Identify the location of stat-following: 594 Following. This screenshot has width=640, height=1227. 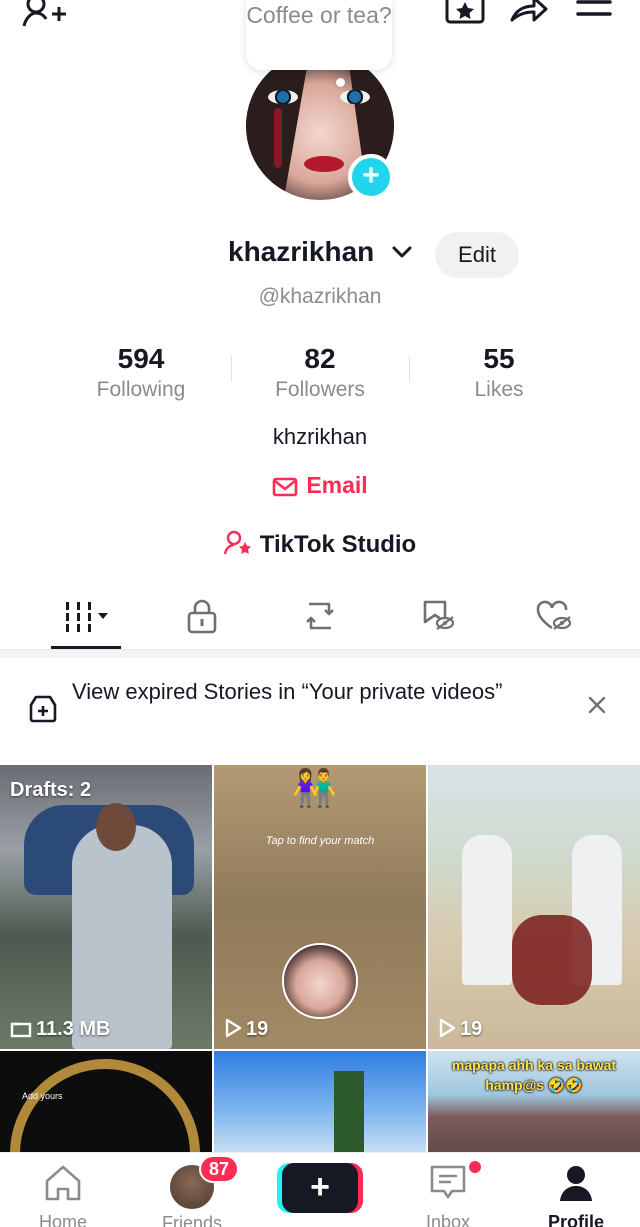
(141, 373).